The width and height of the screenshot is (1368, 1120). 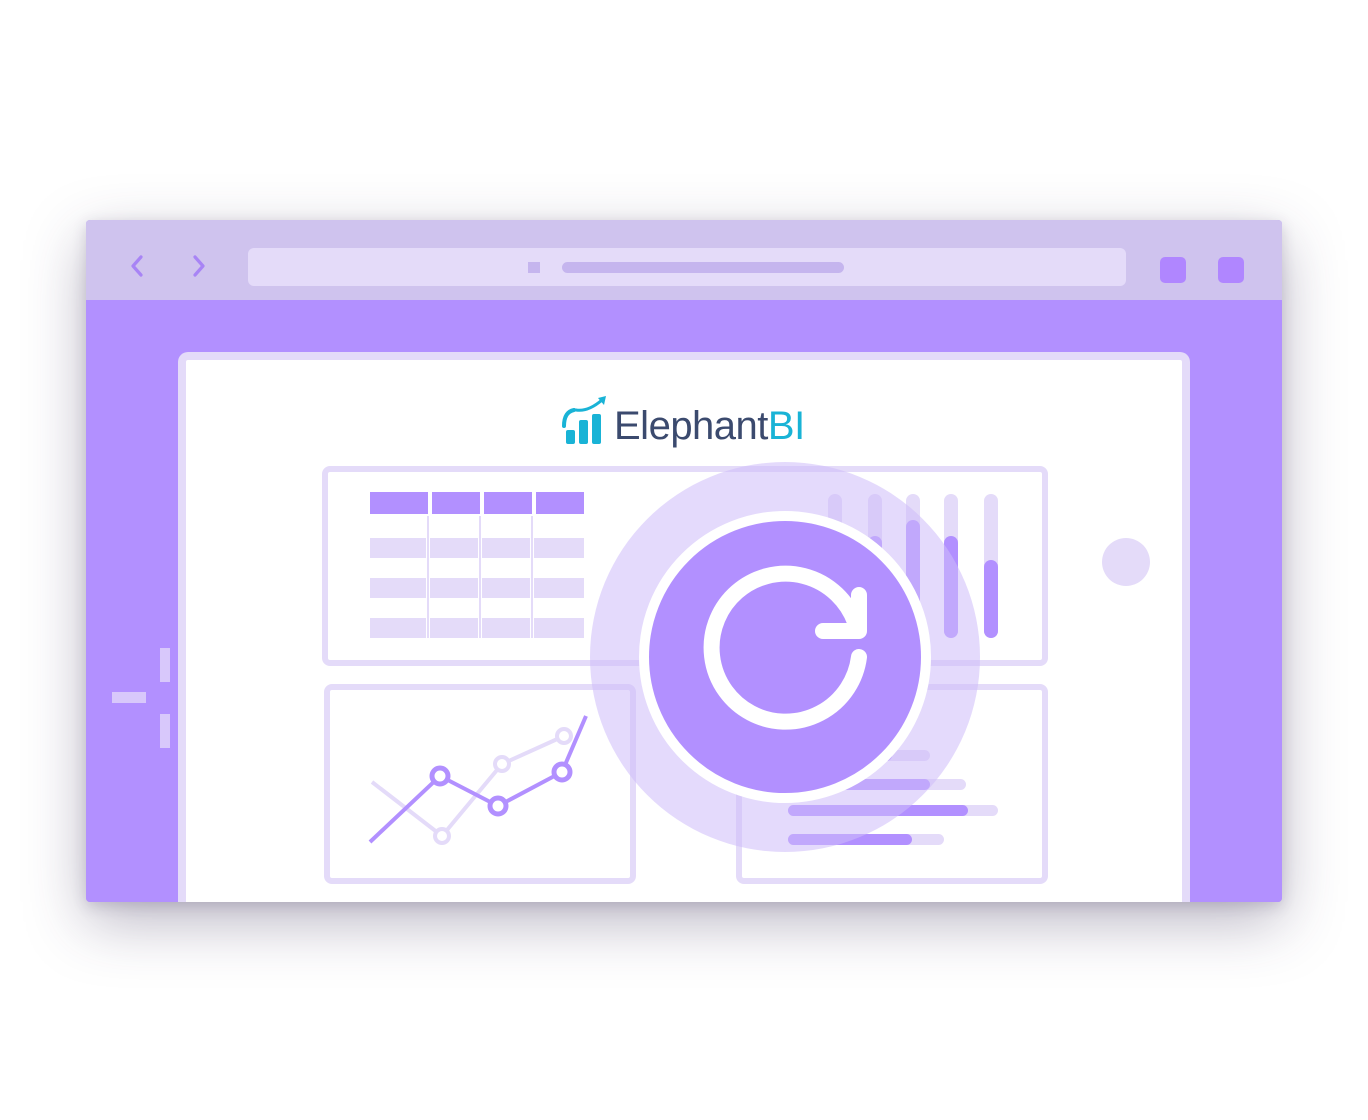 What do you see at coordinates (703, 267) in the screenshot?
I see `url-placeholder` at bounding box center [703, 267].